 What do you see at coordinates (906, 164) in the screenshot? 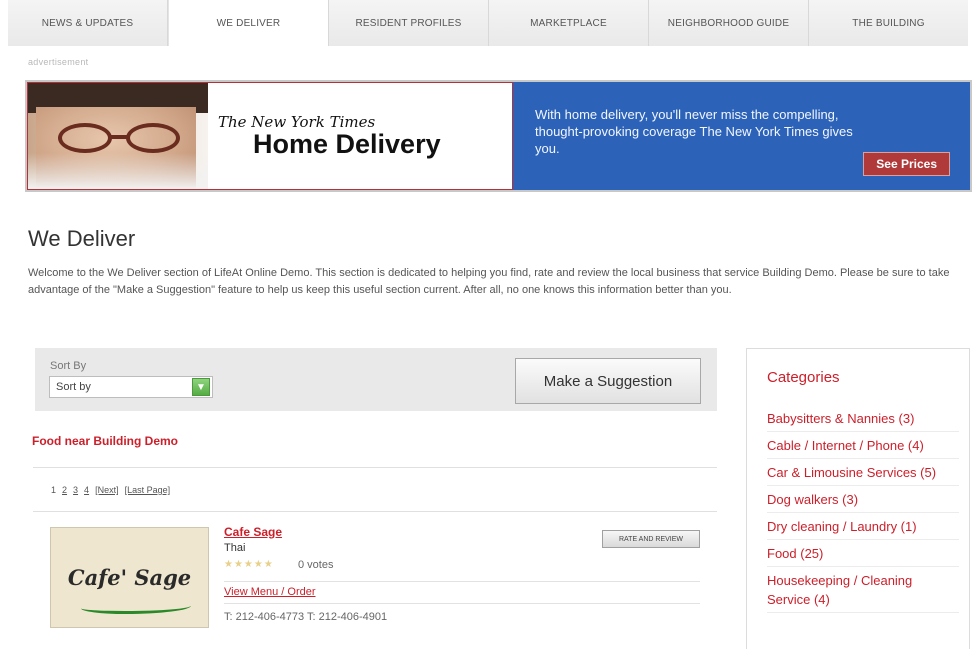
I see `see-prices-button: See Prices` at bounding box center [906, 164].